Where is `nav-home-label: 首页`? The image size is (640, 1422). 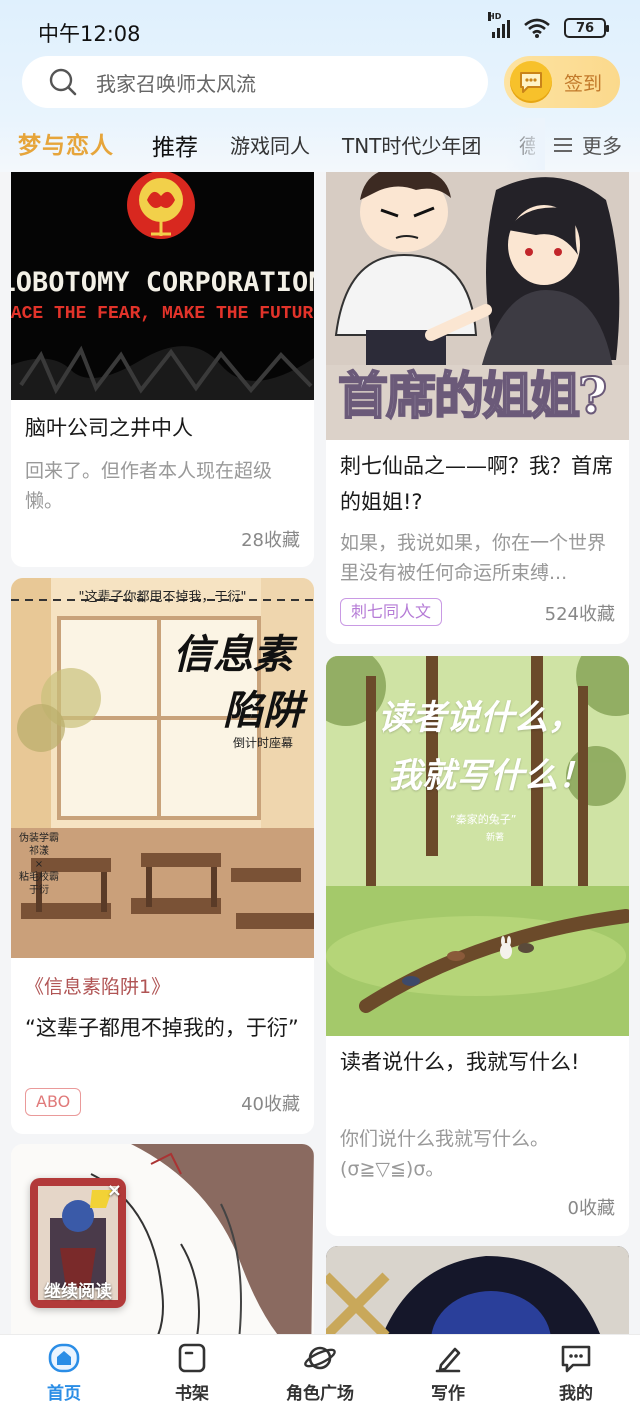
nav-home-label: 首页 is located at coordinates (64, 1394).